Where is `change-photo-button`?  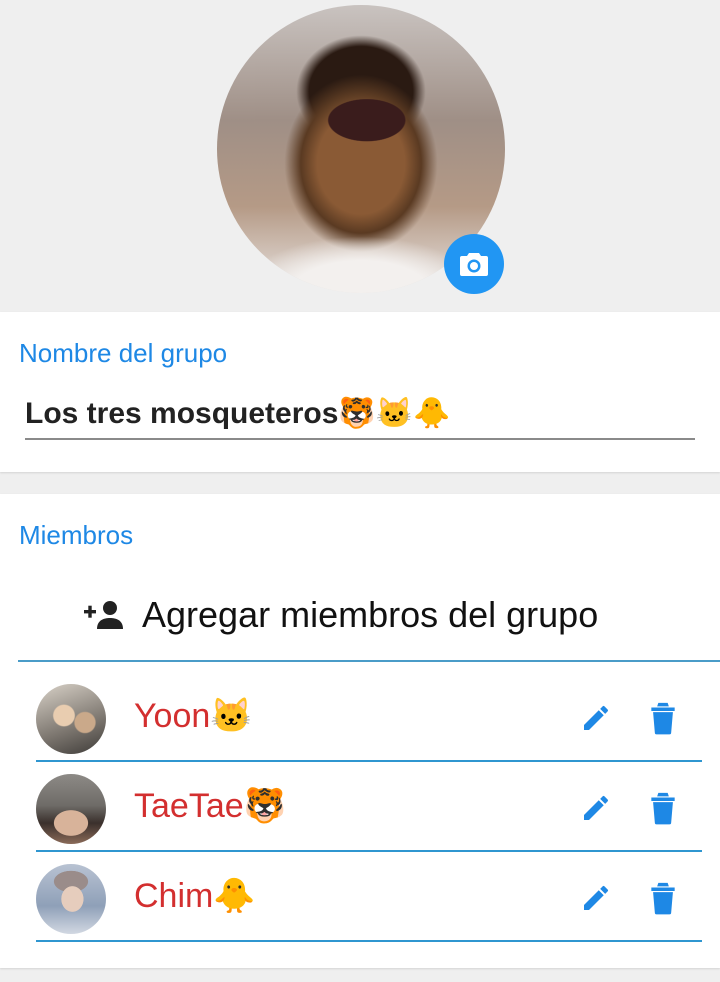
change-photo-button is located at coordinates (474, 264).